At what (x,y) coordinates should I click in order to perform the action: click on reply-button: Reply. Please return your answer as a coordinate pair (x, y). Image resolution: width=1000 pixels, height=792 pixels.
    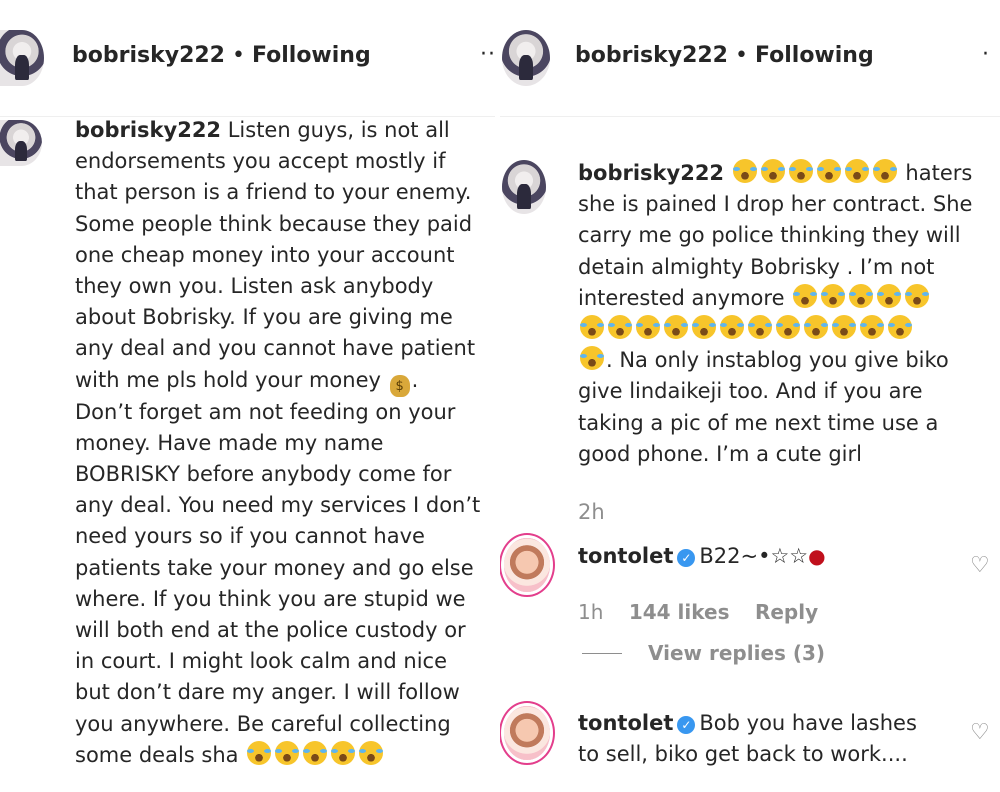
    Looking at the image, I should click on (786, 612).